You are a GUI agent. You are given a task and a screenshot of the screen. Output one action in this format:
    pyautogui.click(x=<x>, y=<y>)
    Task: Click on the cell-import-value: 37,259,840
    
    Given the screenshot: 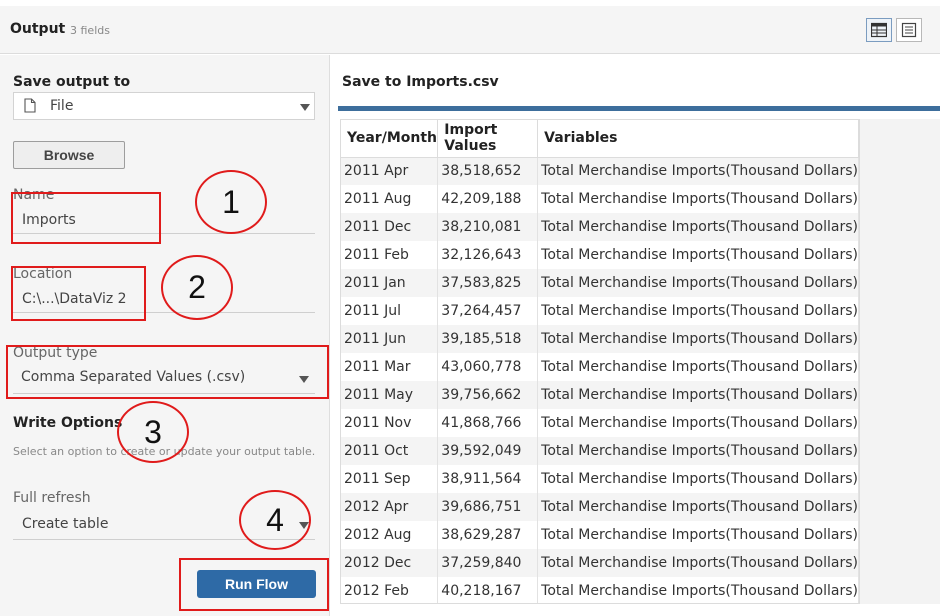 What is the action you would take?
    pyautogui.click(x=488, y=563)
    